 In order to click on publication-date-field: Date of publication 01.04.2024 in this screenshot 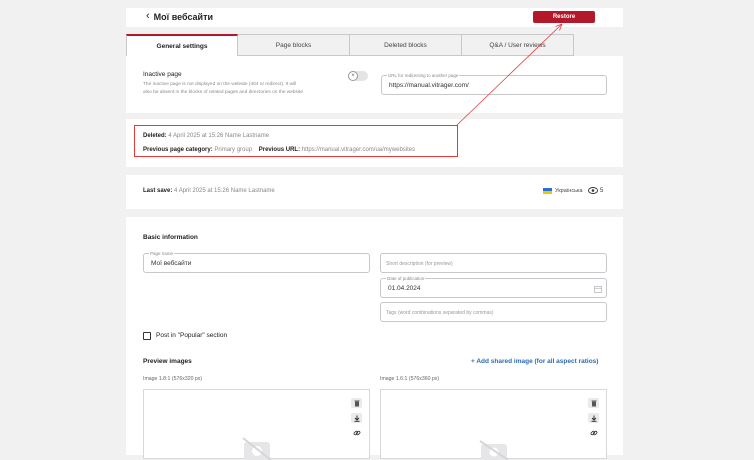, I will do `click(493, 287)`.